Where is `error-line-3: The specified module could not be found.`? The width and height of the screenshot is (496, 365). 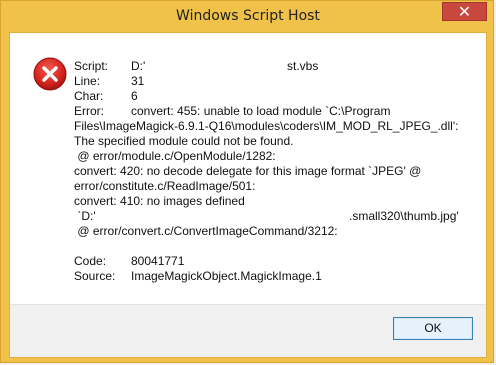 error-line-3: The specified module could not be found. is located at coordinates (184, 141).